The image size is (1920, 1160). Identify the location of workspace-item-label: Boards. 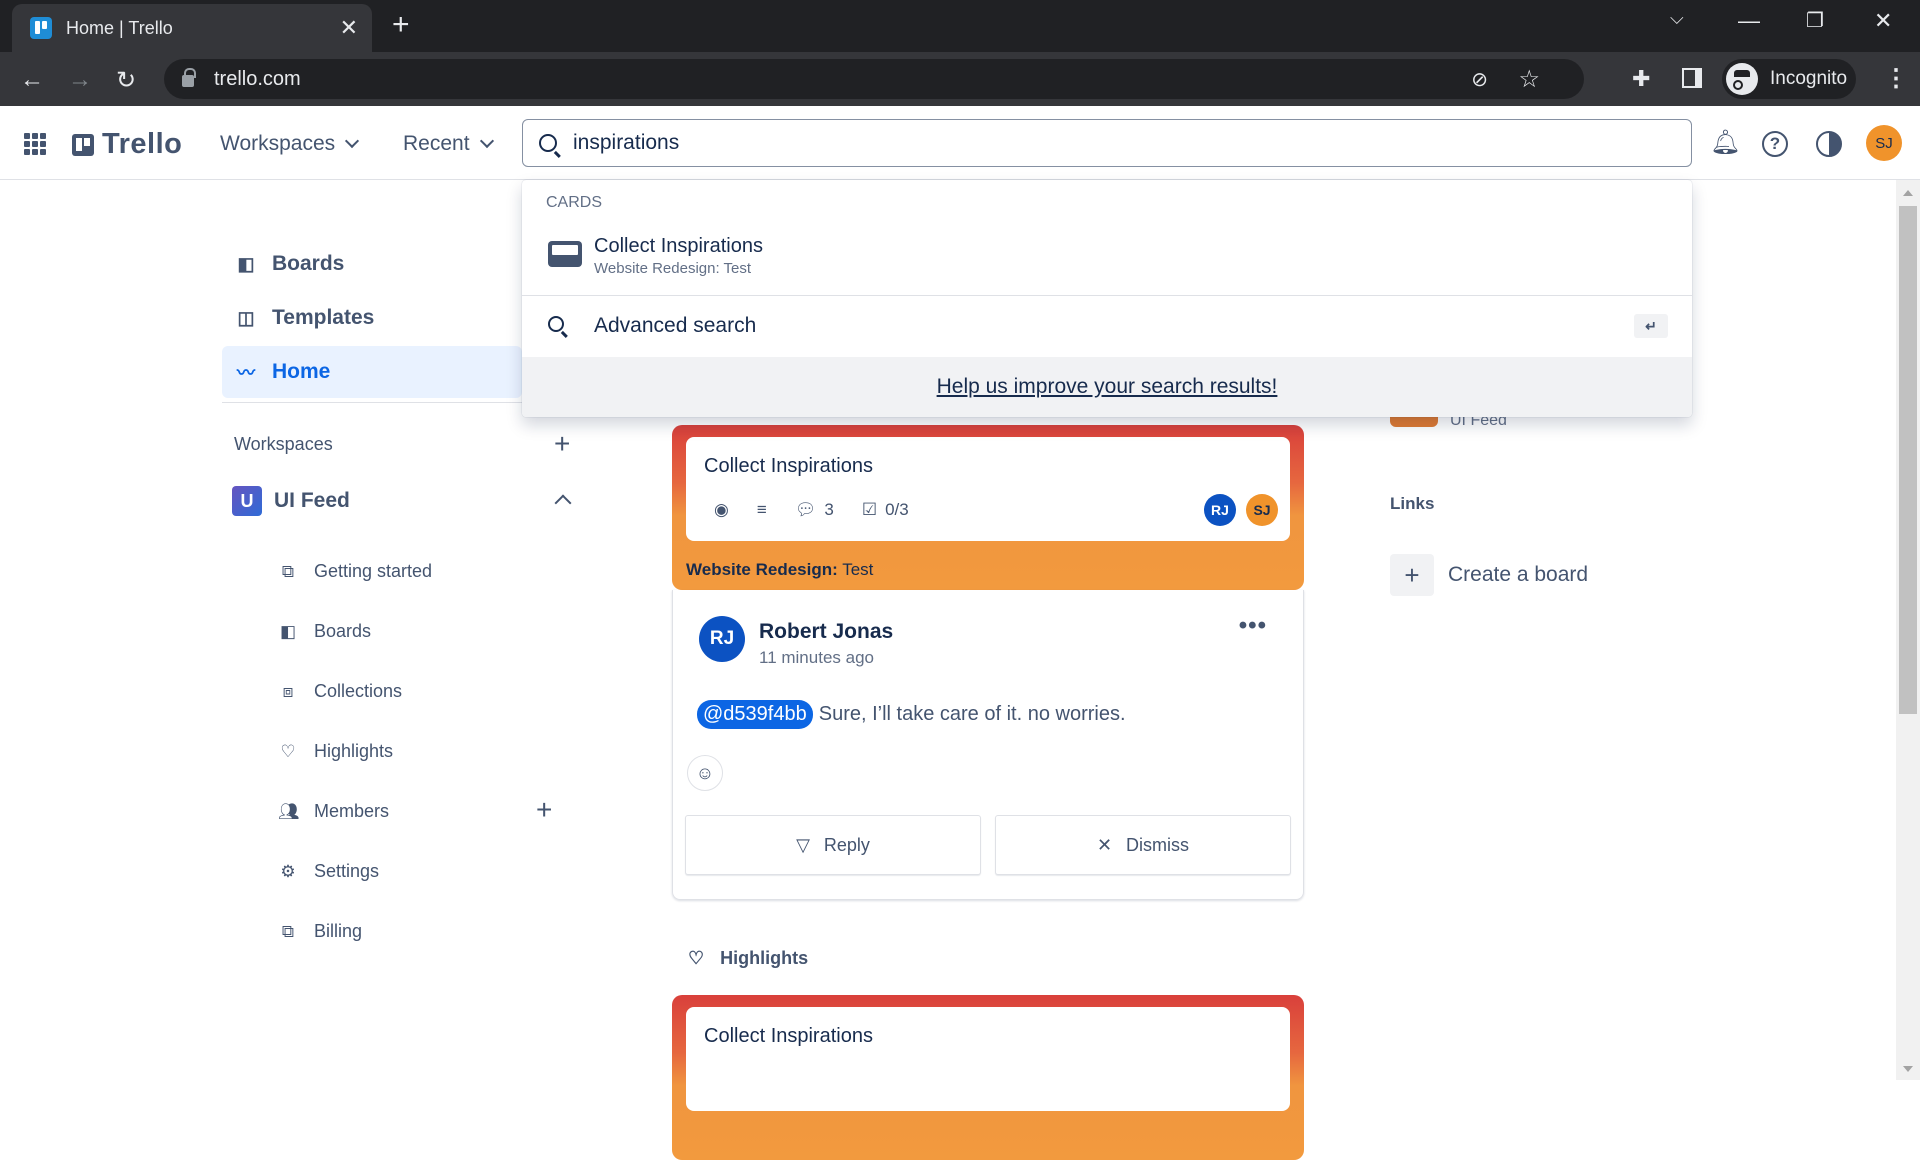
(343, 631).